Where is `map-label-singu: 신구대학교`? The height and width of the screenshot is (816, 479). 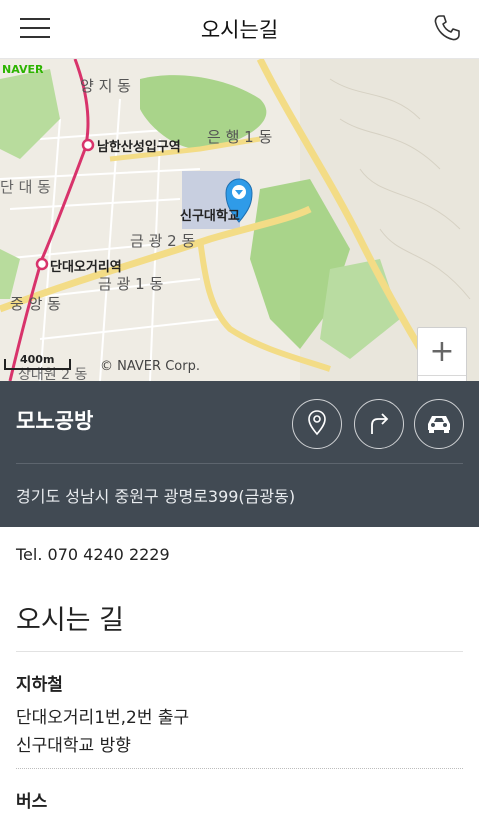 map-label-singu: 신구대학교 is located at coordinates (210, 216).